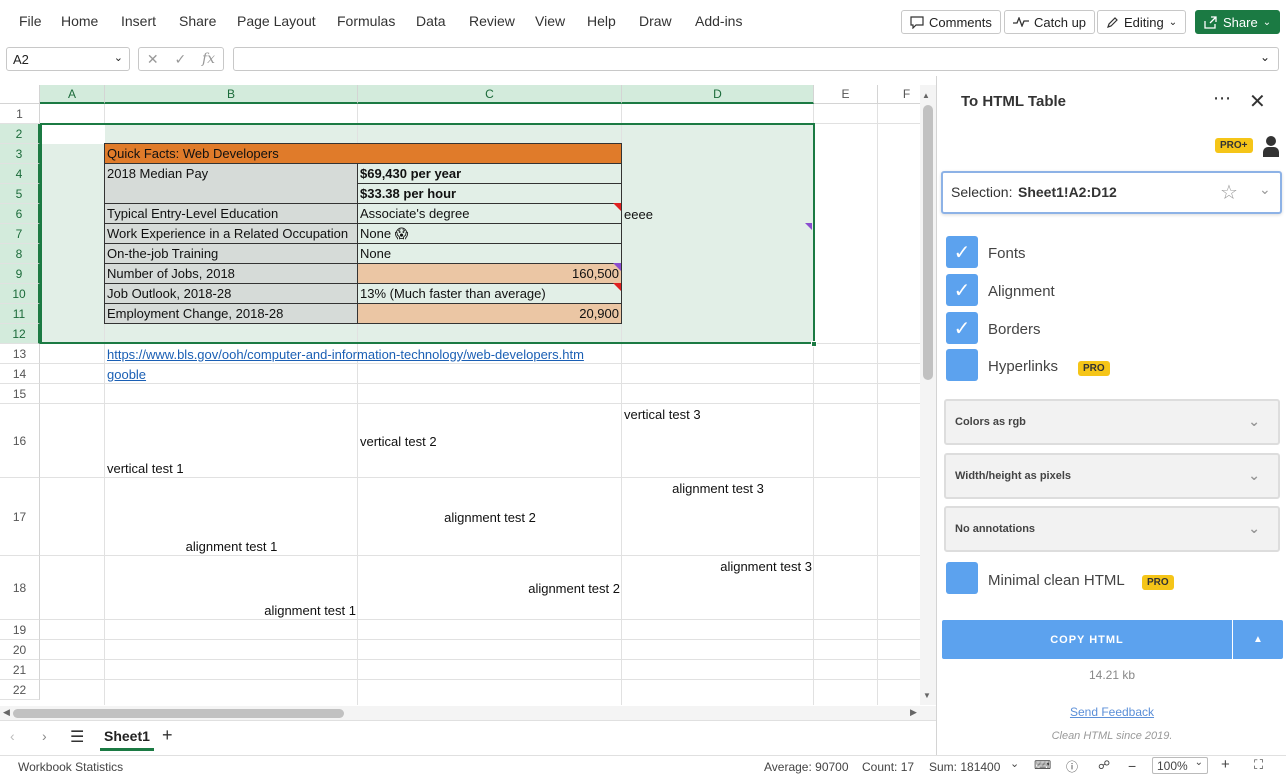 This screenshot has width=1286, height=775. What do you see at coordinates (1112, 476) in the screenshot?
I see `dimensions-dropdown: Width/height as pixels ⌄` at bounding box center [1112, 476].